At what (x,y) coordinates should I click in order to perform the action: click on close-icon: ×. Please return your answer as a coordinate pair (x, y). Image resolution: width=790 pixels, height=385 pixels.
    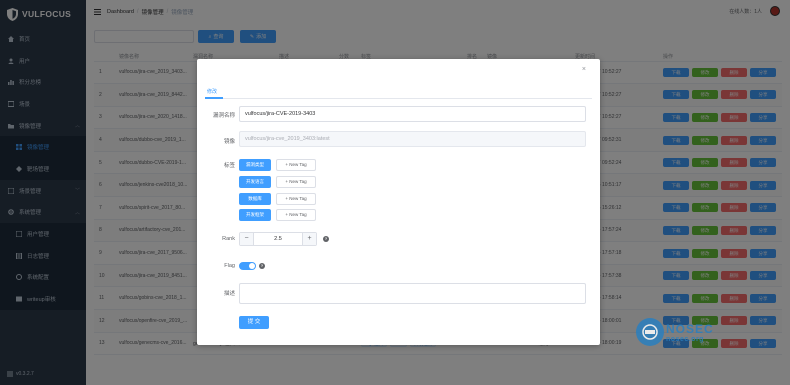
    Looking at the image, I should click on (584, 69).